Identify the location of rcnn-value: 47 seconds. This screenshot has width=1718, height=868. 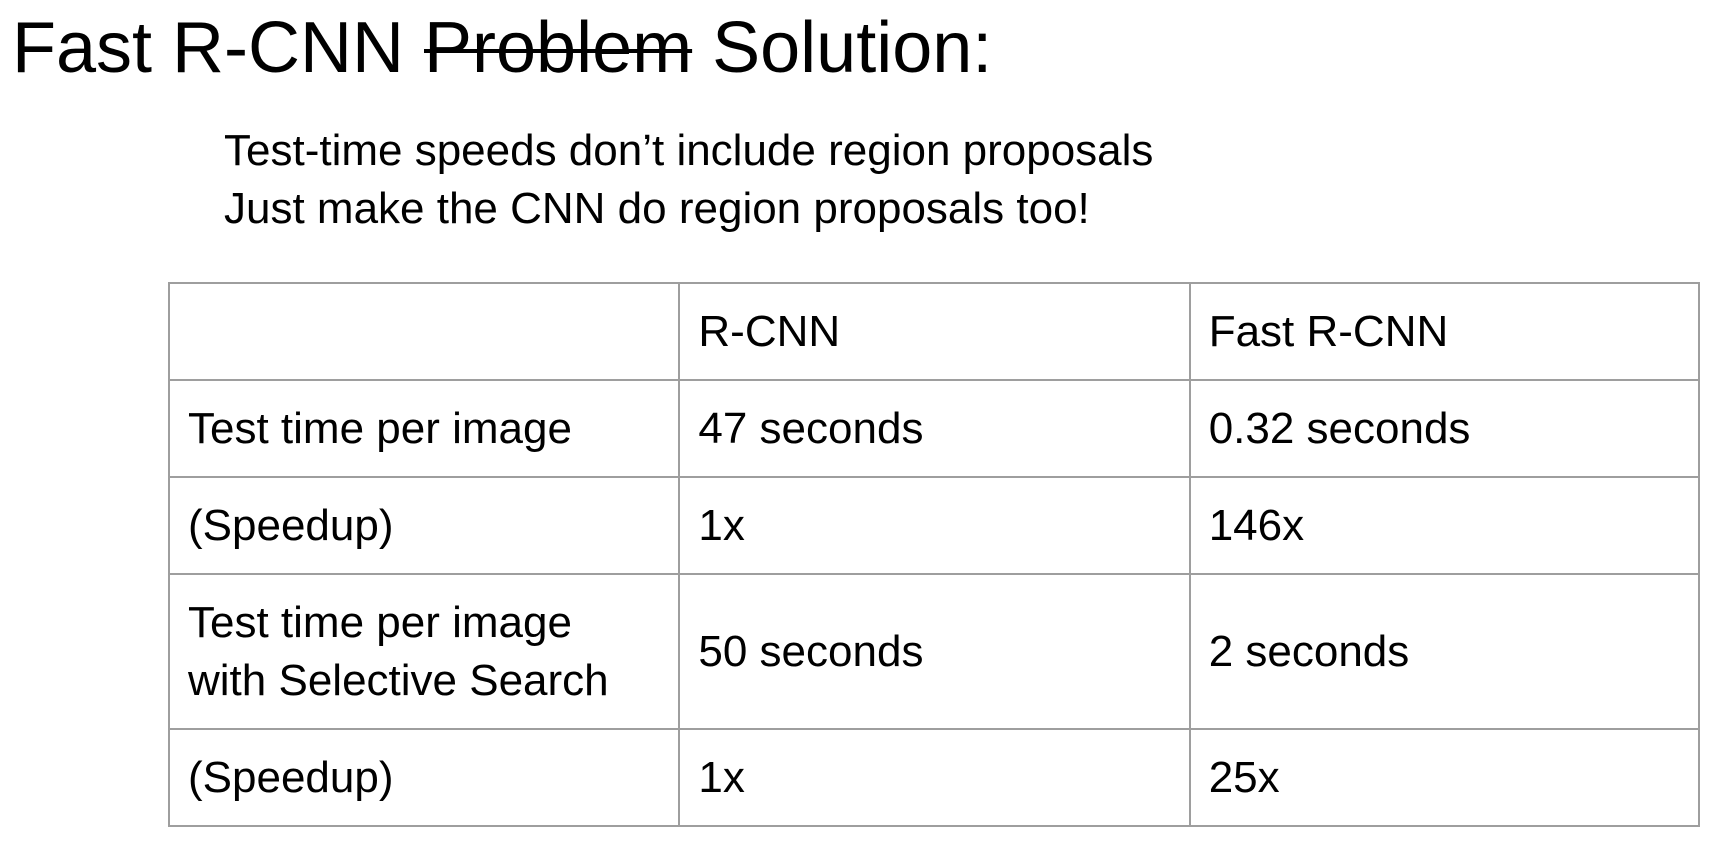
(934, 428).